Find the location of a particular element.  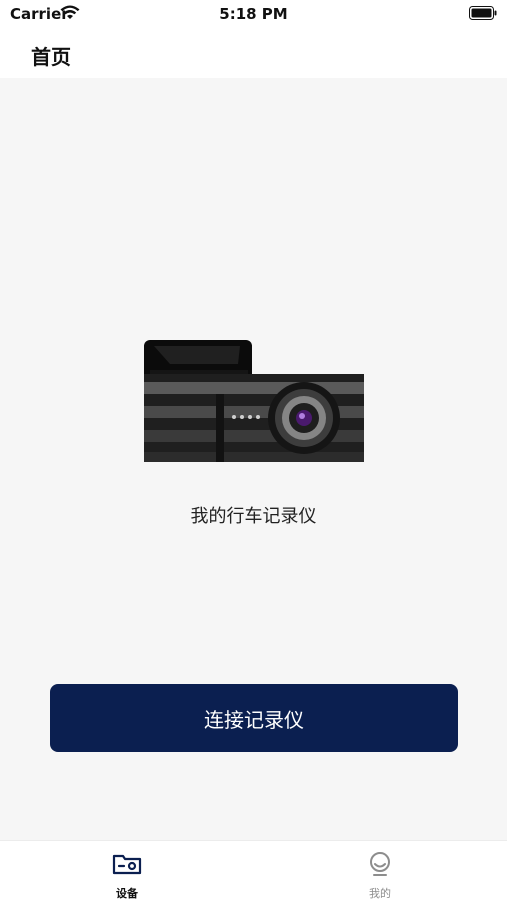

page-title: 首页 is located at coordinates (51, 57).